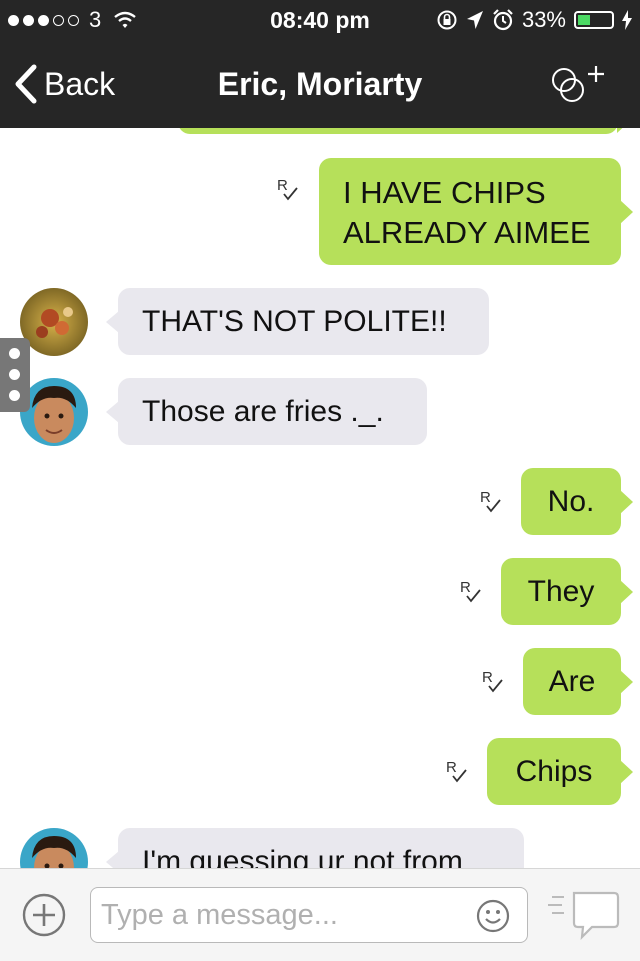 Image resolution: width=640 pixels, height=961 pixels. What do you see at coordinates (302, 856) in the screenshot?
I see `message-text: I'm guessing ur not from` at bounding box center [302, 856].